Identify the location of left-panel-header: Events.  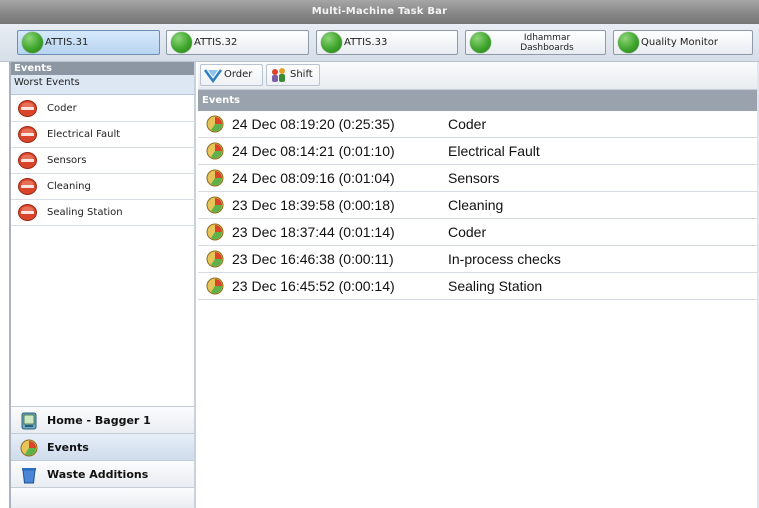
(102, 68).